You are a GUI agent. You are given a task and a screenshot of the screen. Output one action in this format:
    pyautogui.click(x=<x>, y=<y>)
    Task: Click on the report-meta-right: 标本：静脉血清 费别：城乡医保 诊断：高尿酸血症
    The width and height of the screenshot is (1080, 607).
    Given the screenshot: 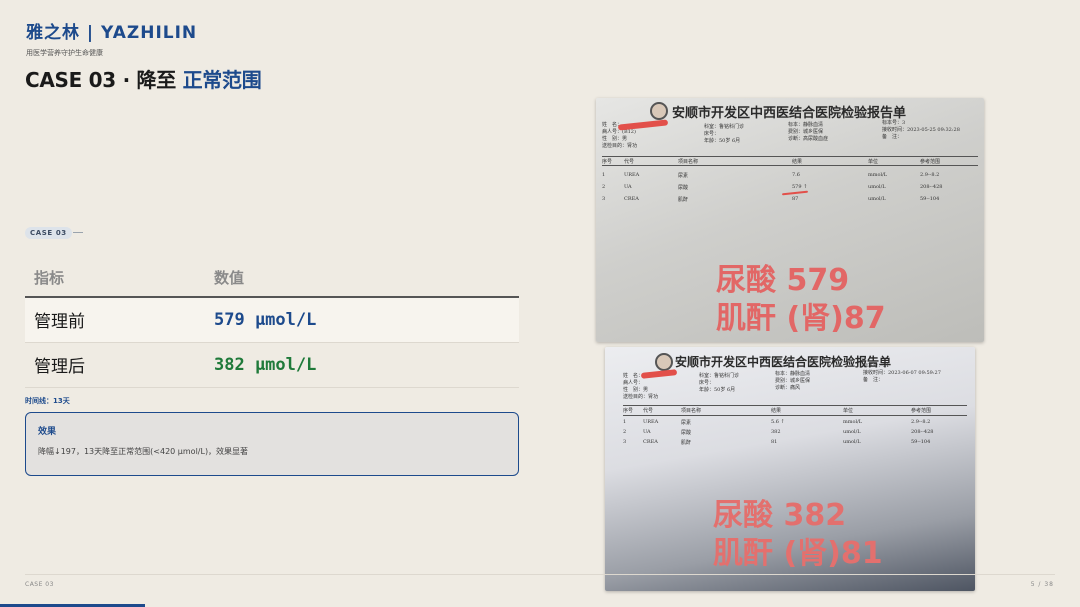 What is the action you would take?
    pyautogui.click(x=808, y=132)
    